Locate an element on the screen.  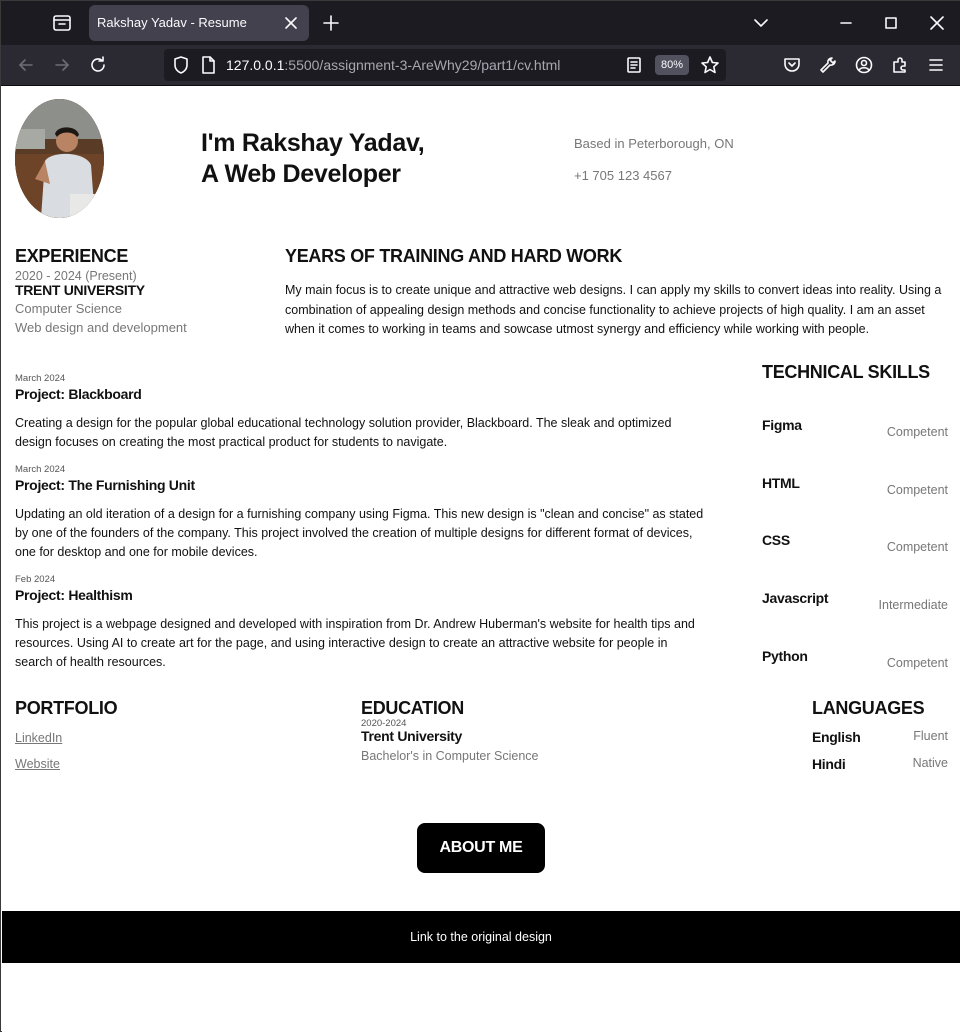
firefox-view-icon is located at coordinates (62, 23).